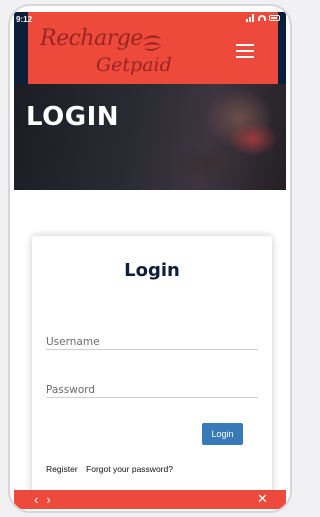  I want to click on forward-arrow-icon: ›, so click(48, 499).